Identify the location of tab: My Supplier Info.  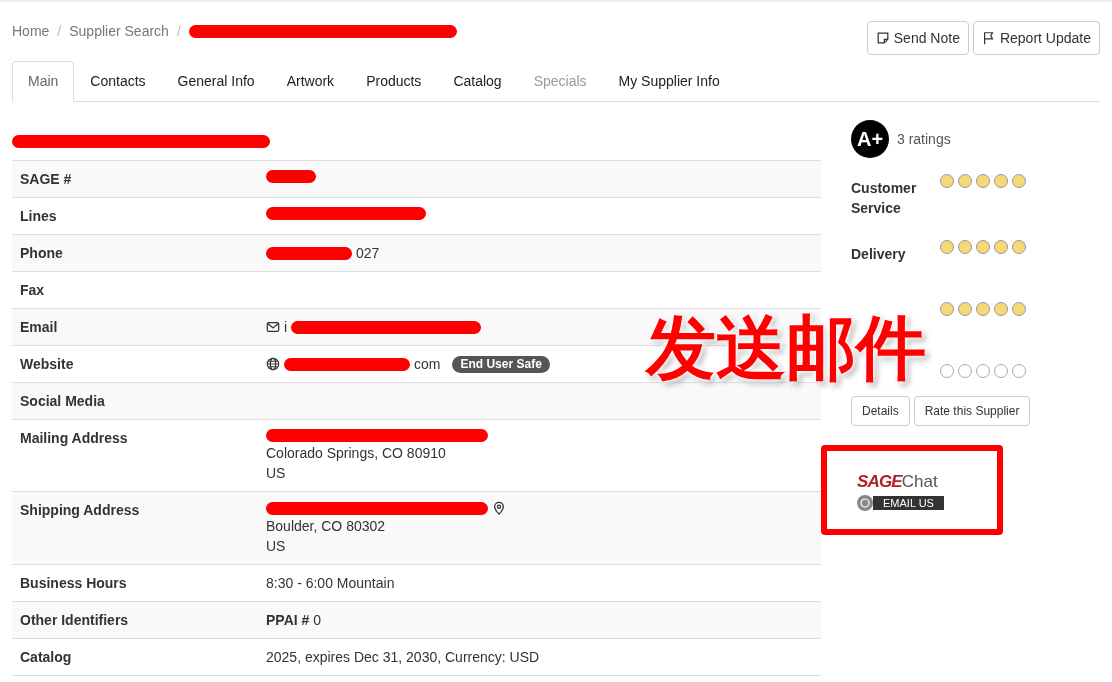
(669, 81).